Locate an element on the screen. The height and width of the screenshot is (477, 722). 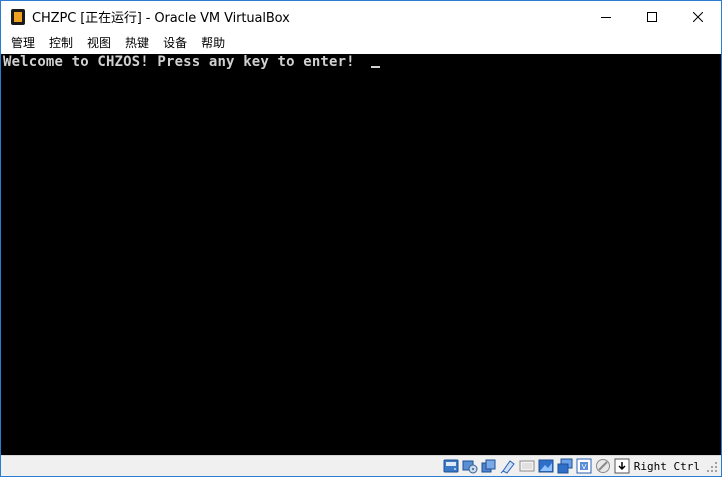
audio-icon is located at coordinates (489, 466).